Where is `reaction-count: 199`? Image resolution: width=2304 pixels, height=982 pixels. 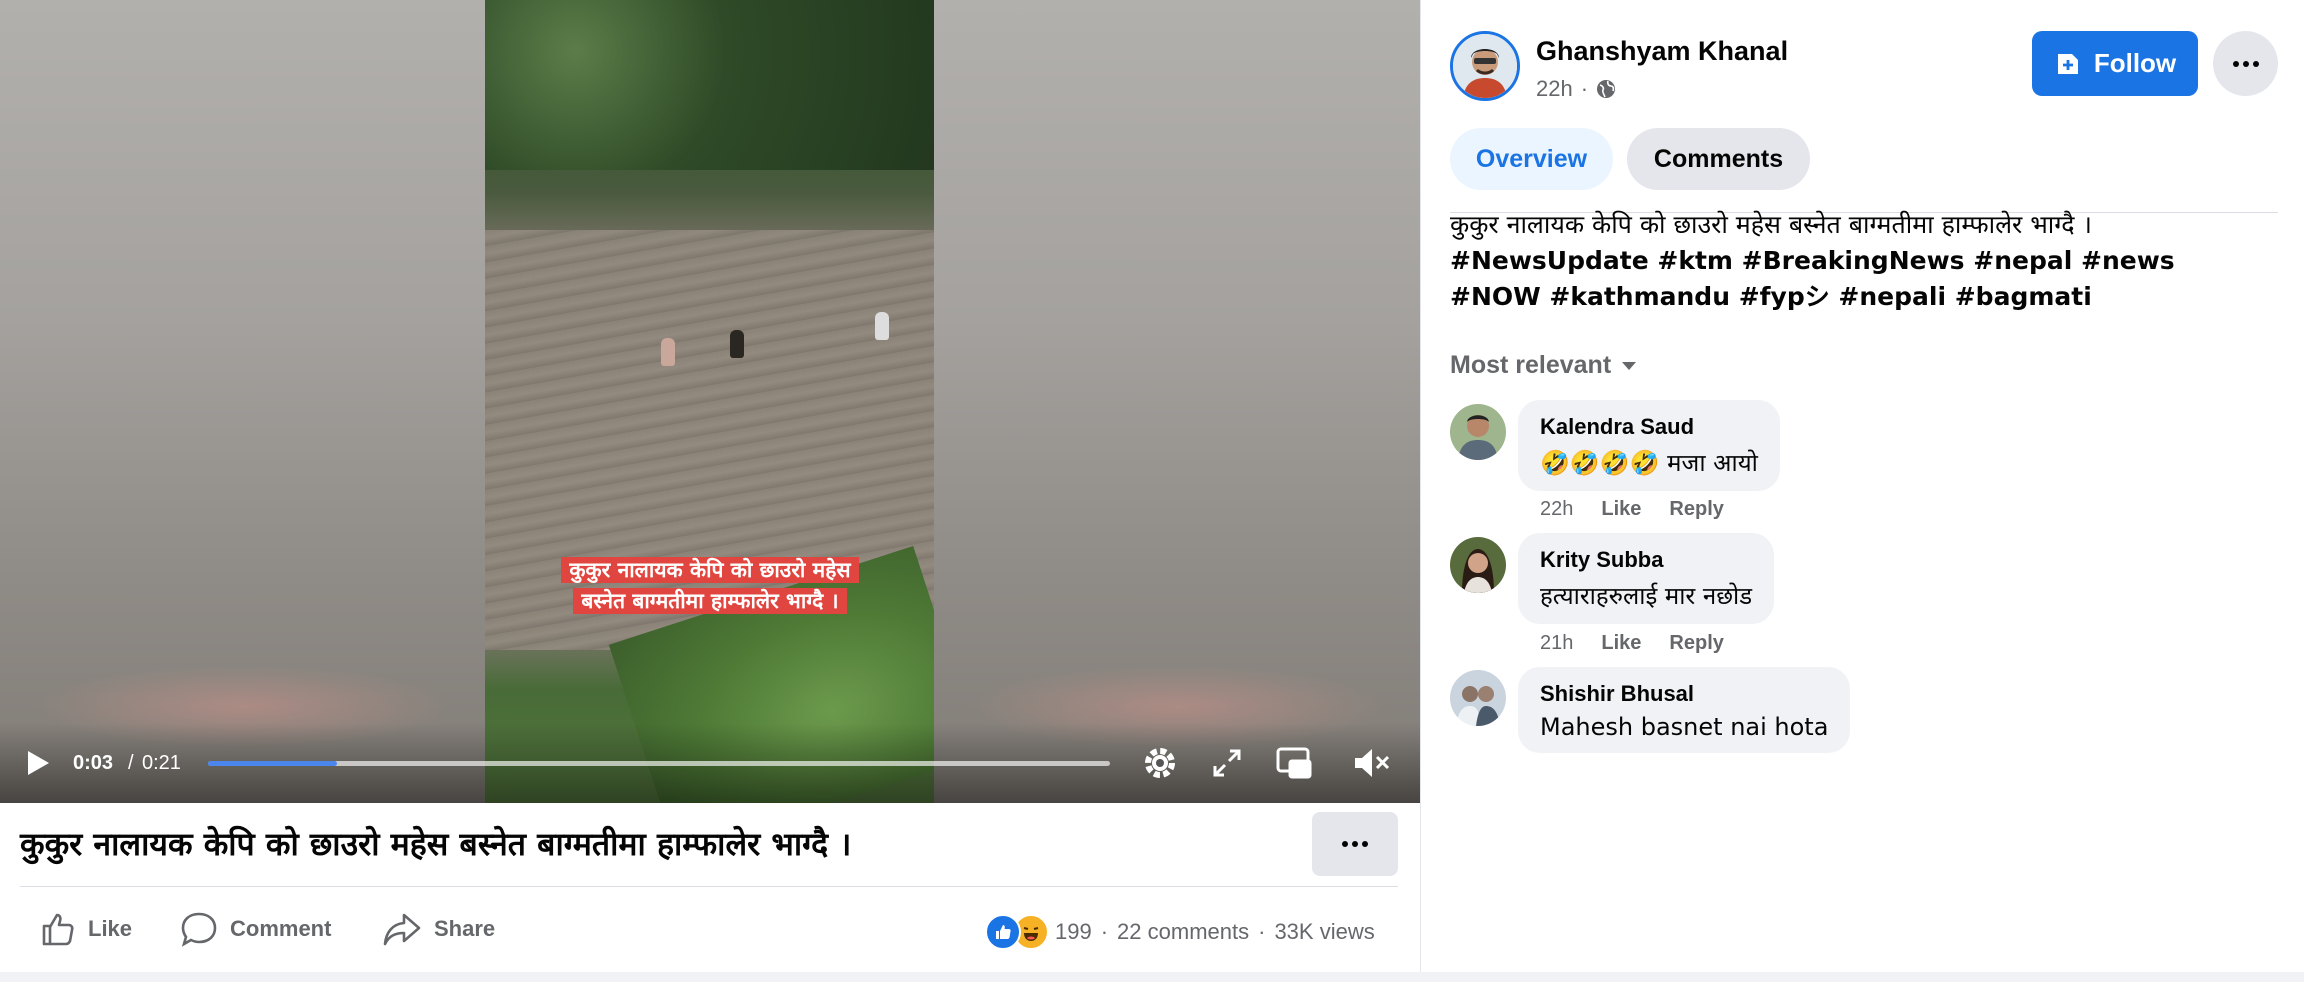
reaction-count: 199 is located at coordinates (1073, 932).